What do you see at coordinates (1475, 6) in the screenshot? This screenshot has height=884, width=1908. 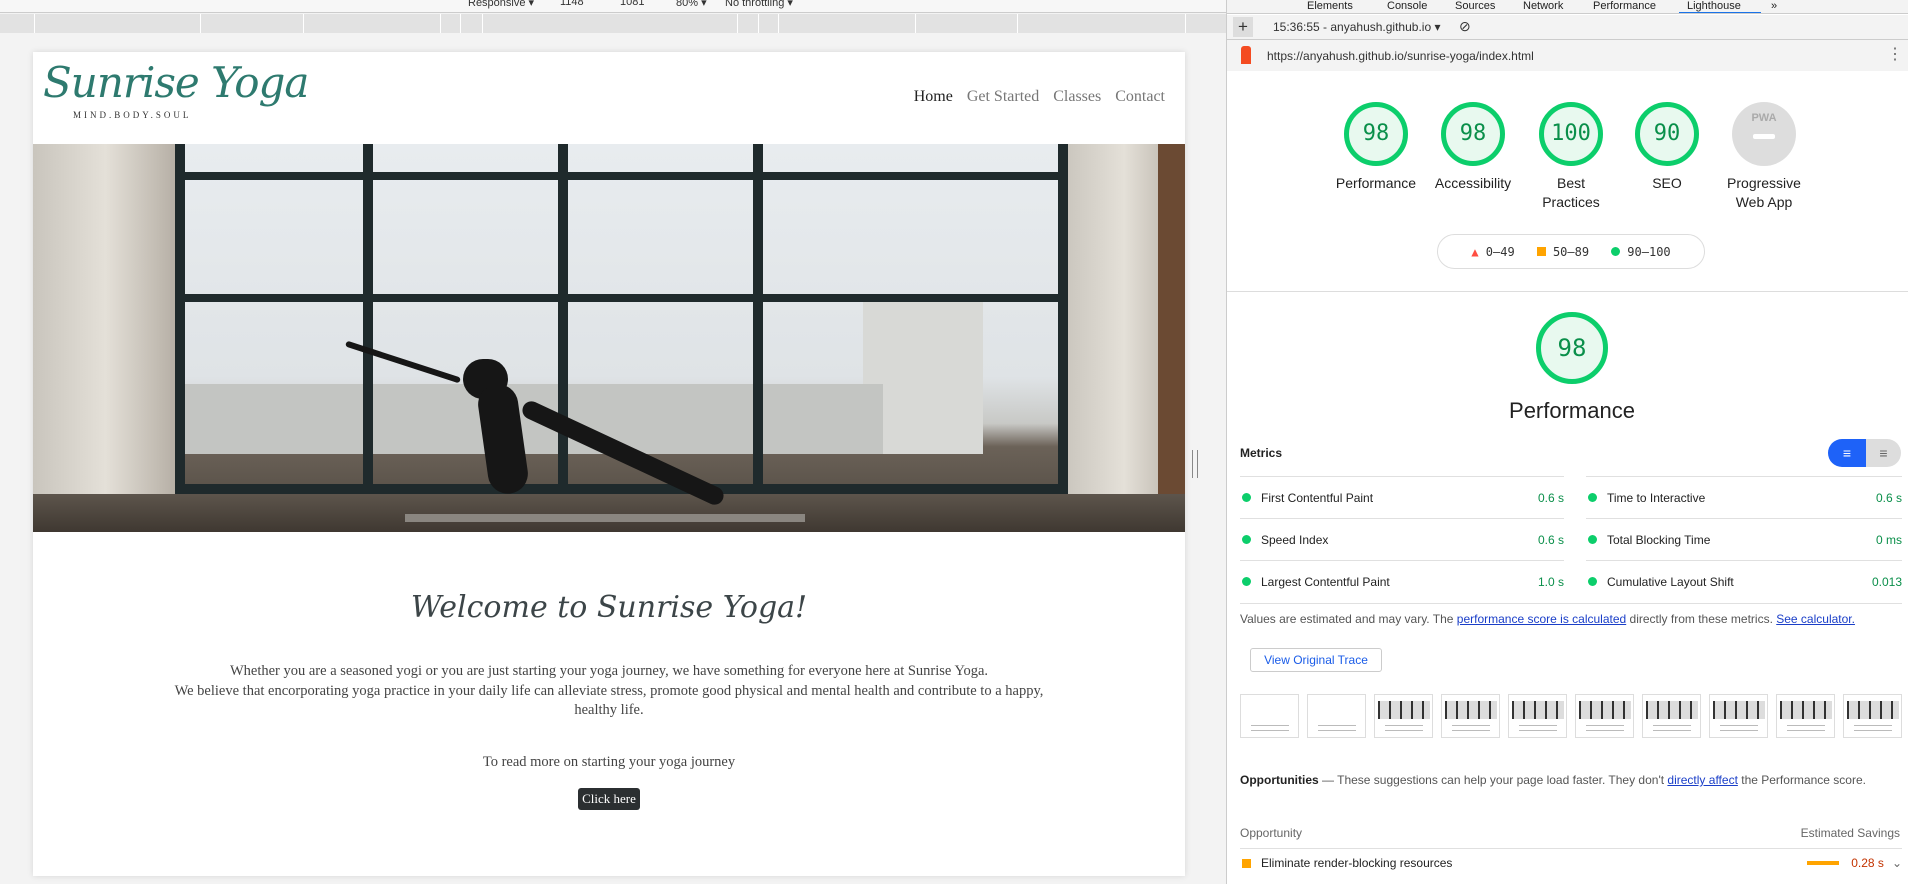 I see `tab-sources: Sources` at bounding box center [1475, 6].